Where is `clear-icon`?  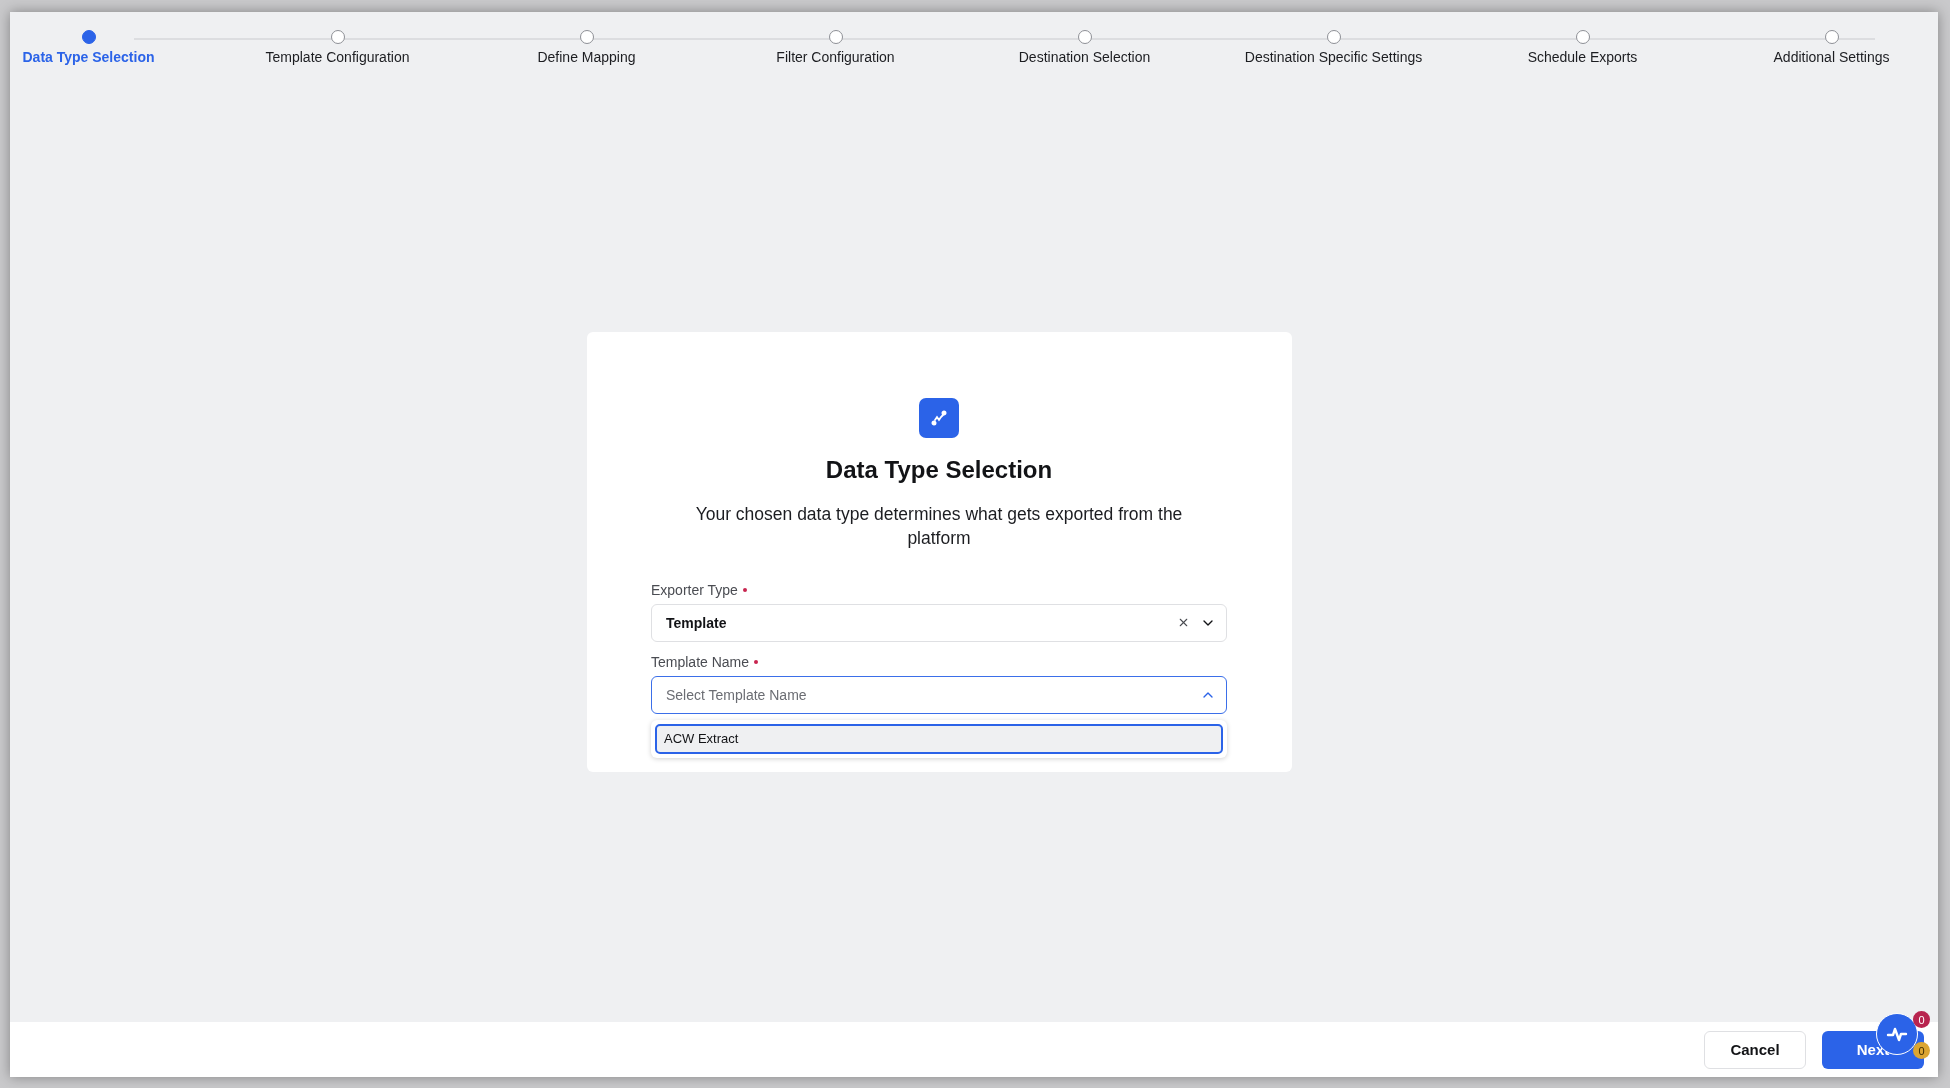
clear-icon is located at coordinates (1183, 622).